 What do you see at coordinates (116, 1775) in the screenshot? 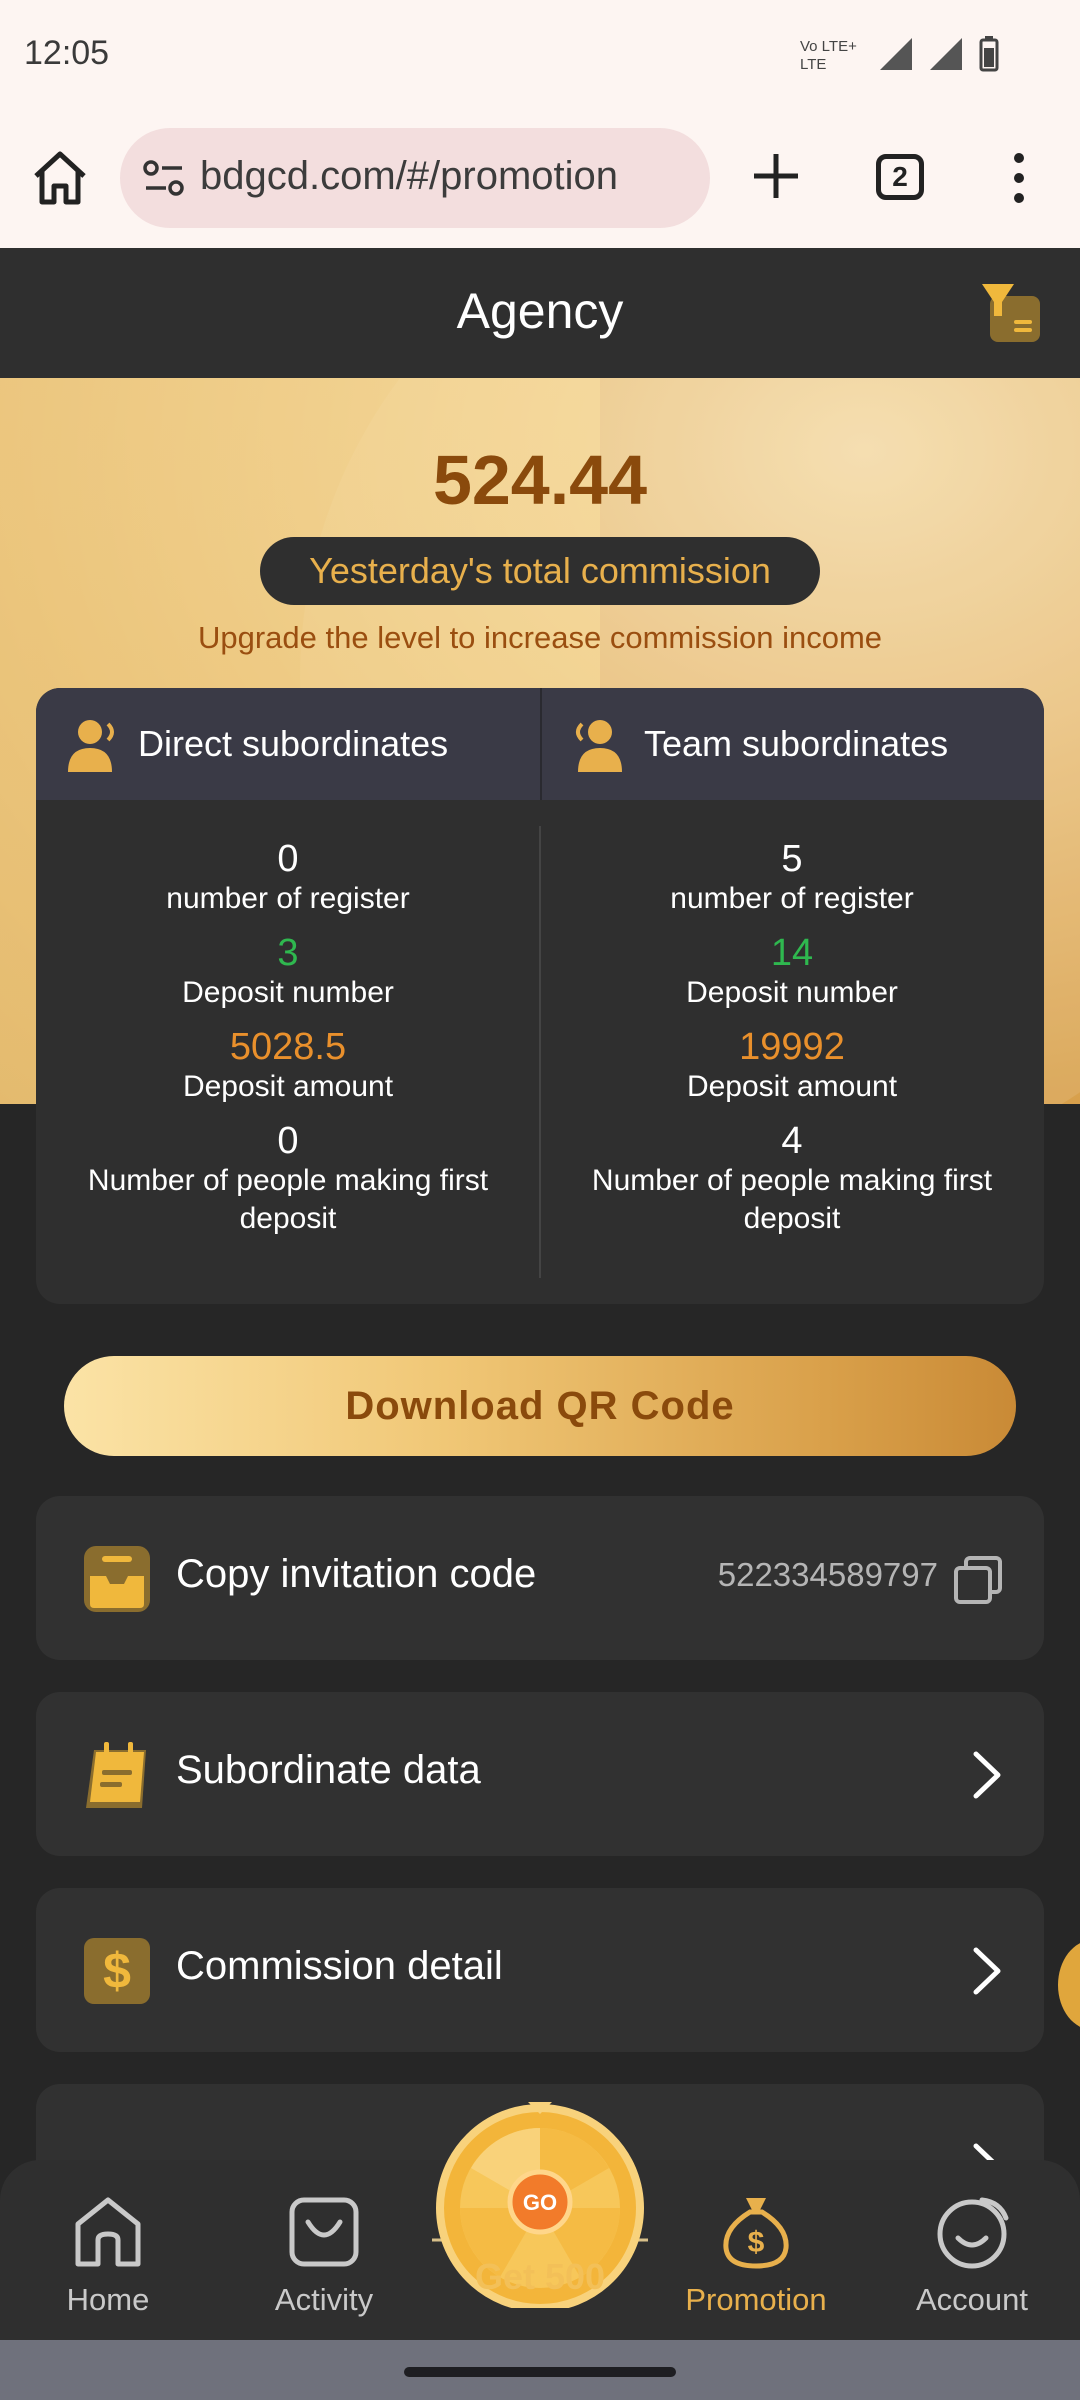
I see `calendar-icon` at bounding box center [116, 1775].